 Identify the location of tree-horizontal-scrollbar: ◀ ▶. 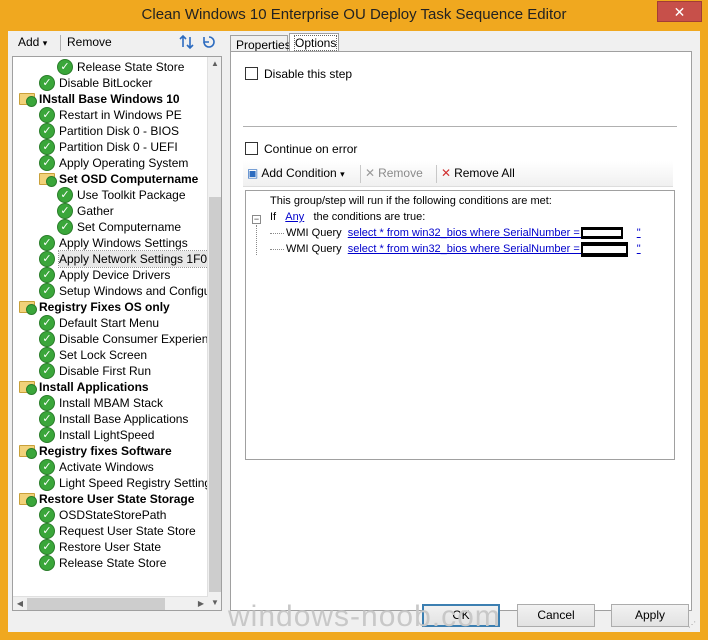
(110, 603).